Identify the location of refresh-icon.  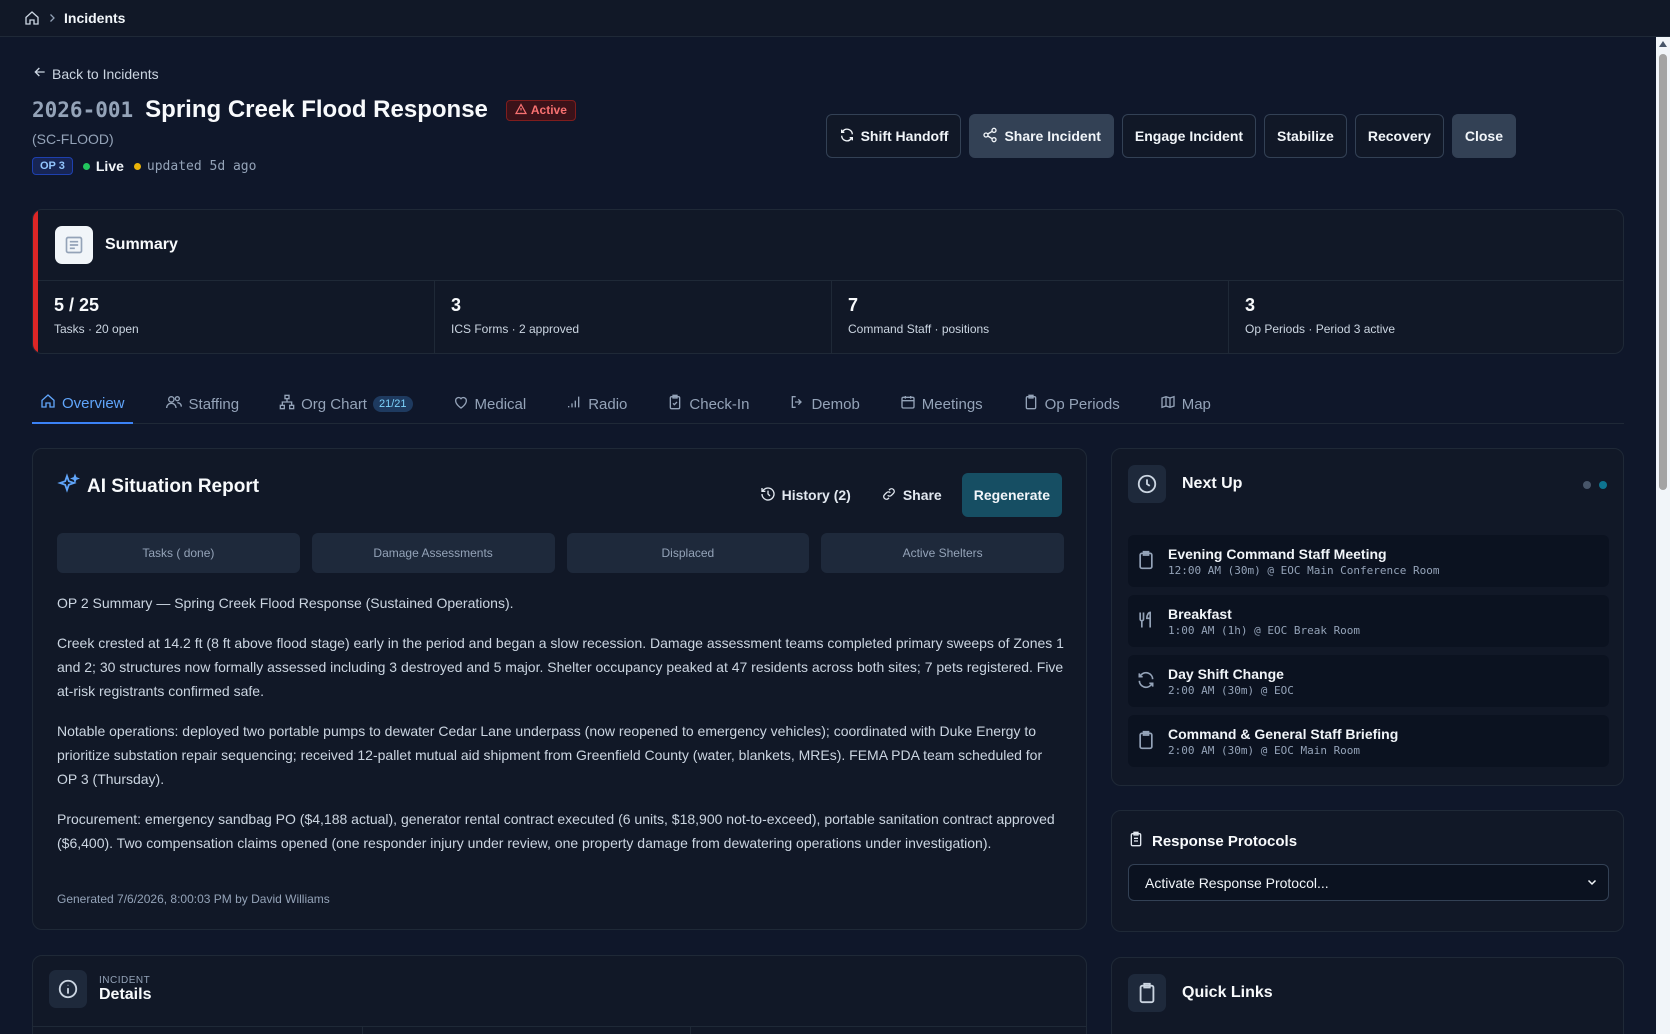
(1146, 681).